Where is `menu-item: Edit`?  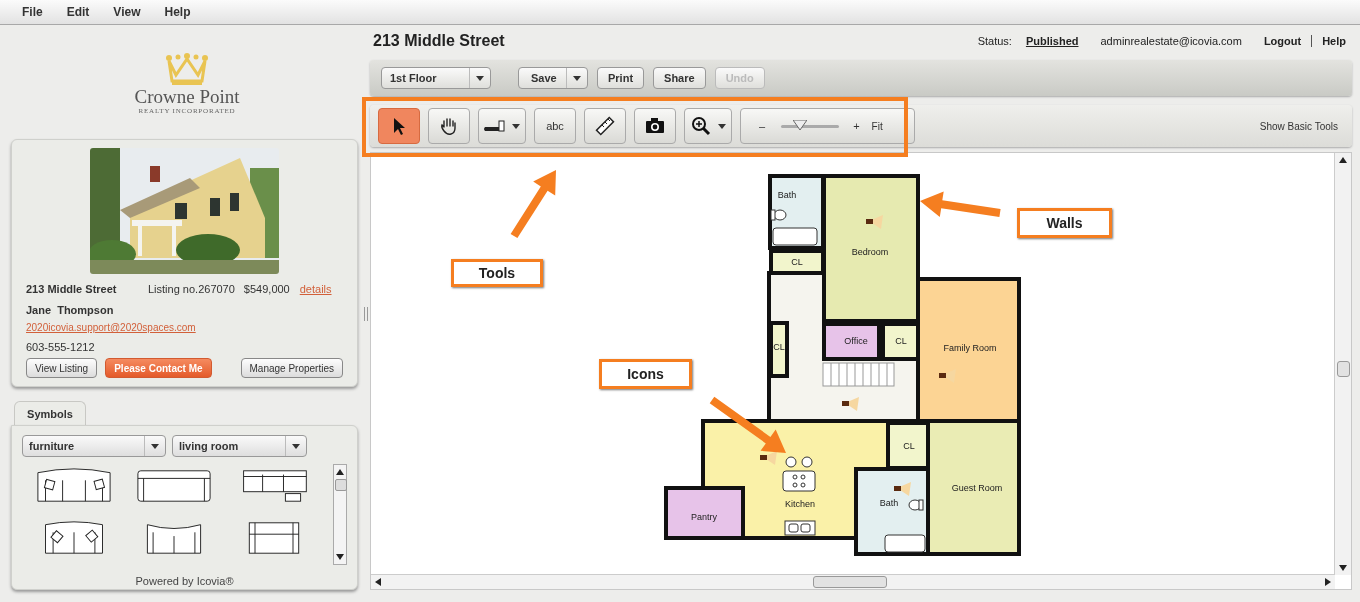 menu-item: Edit is located at coordinates (78, 12).